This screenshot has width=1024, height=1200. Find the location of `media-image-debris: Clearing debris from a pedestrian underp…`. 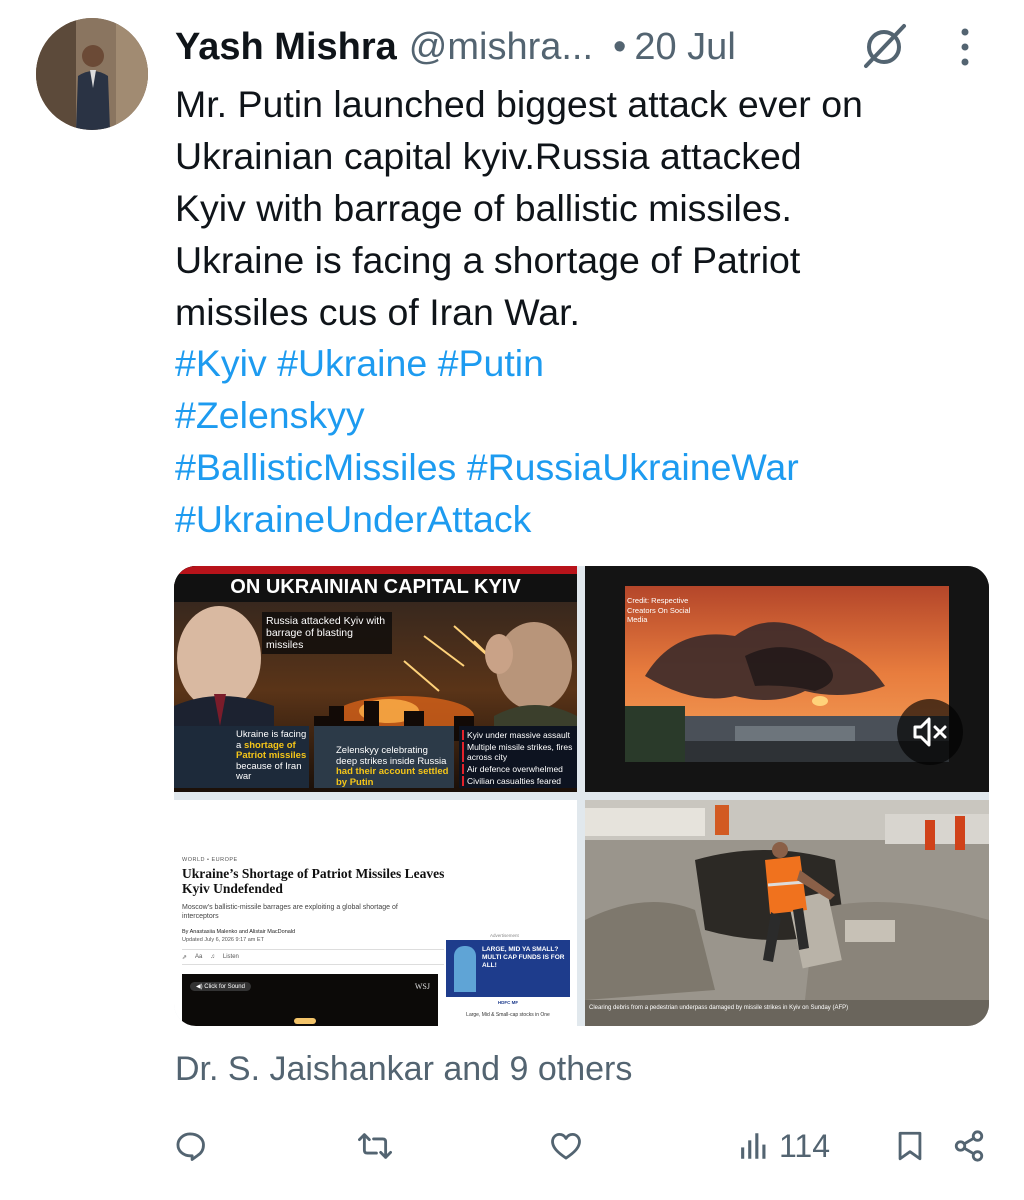

media-image-debris: Clearing debris from a pedestrian underp… is located at coordinates (787, 913).